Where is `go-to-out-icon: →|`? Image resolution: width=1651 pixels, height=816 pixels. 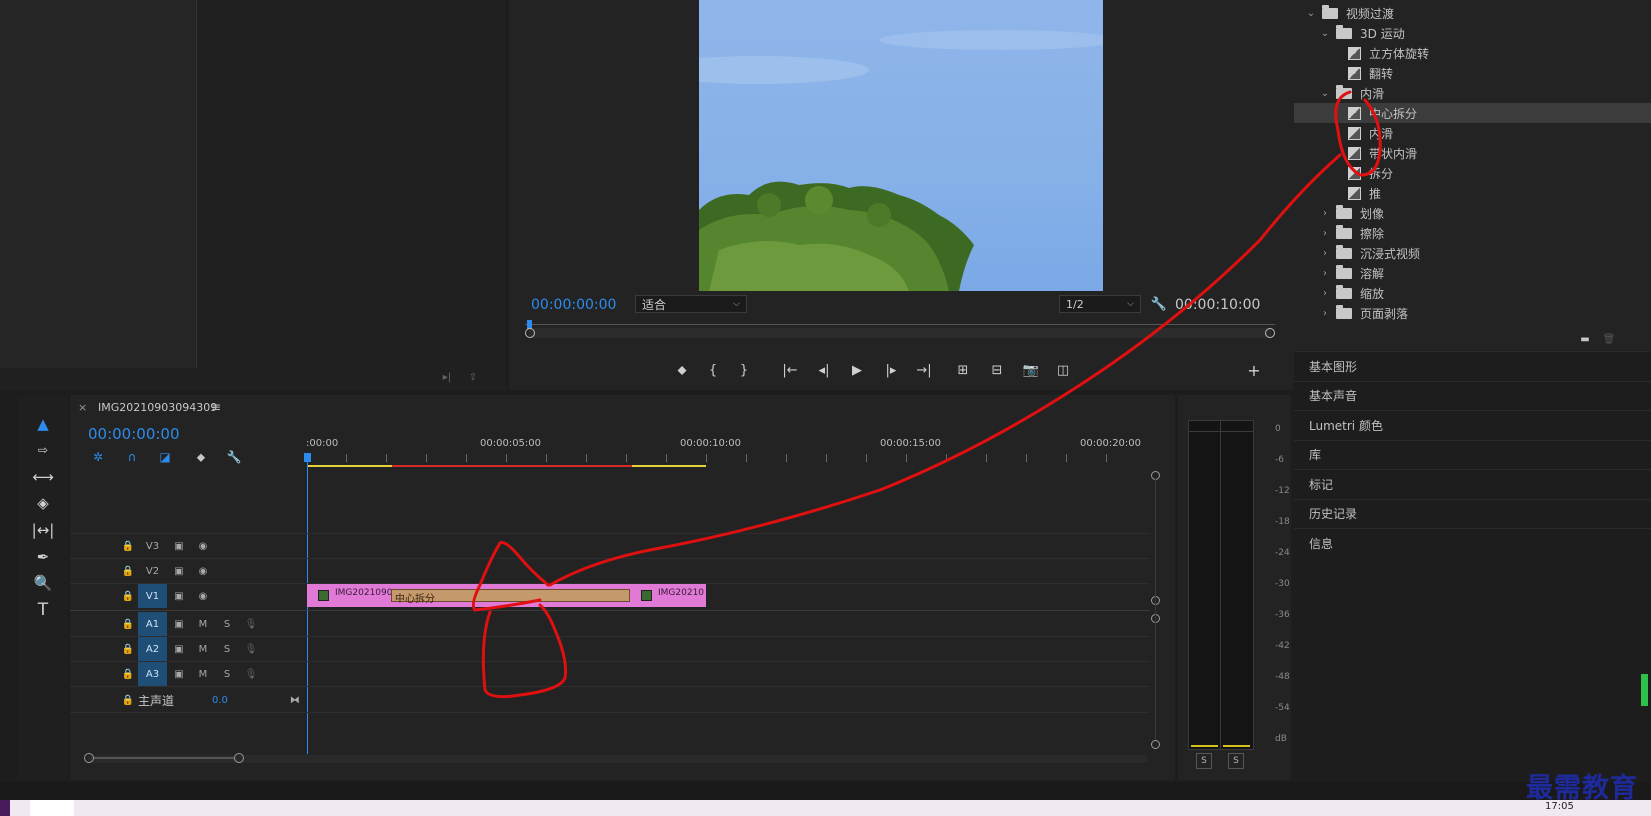
go-to-out-icon: →| is located at coordinates (924, 370).